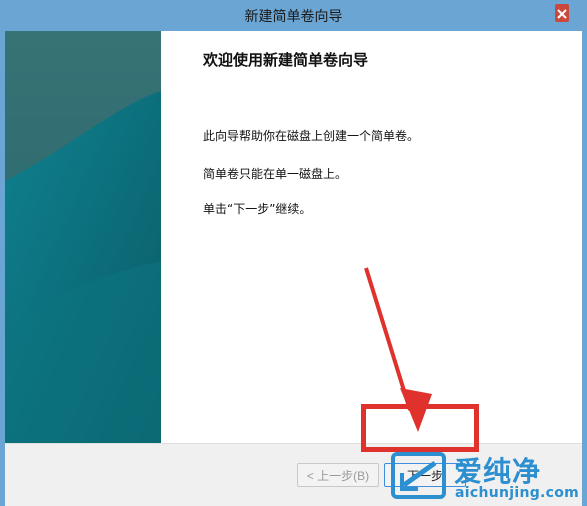  Describe the element at coordinates (257, 209) in the screenshot. I see `continue-hint-text: 单击“下一步”继续。` at that location.